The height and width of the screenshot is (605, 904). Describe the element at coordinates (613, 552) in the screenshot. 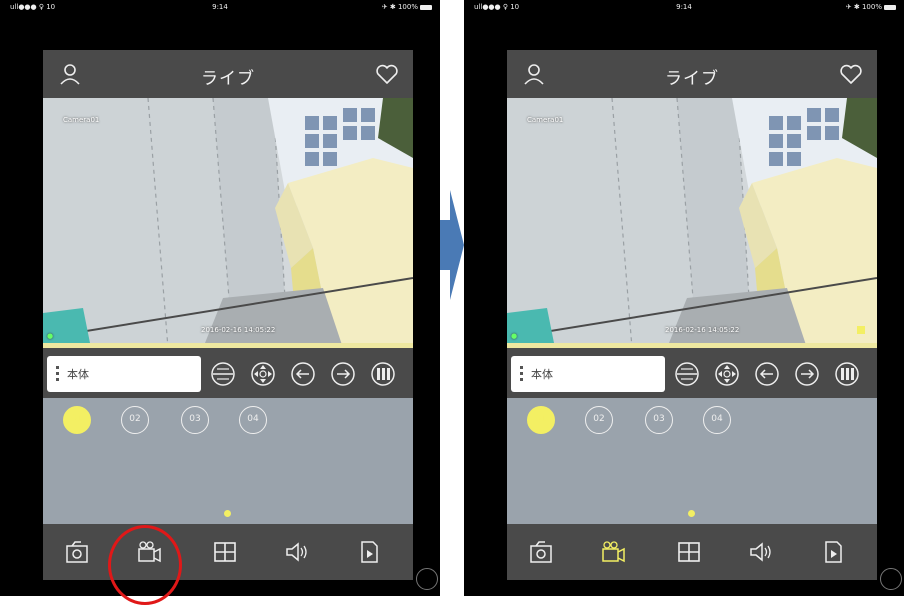

I see `video-record-icon-active` at that location.